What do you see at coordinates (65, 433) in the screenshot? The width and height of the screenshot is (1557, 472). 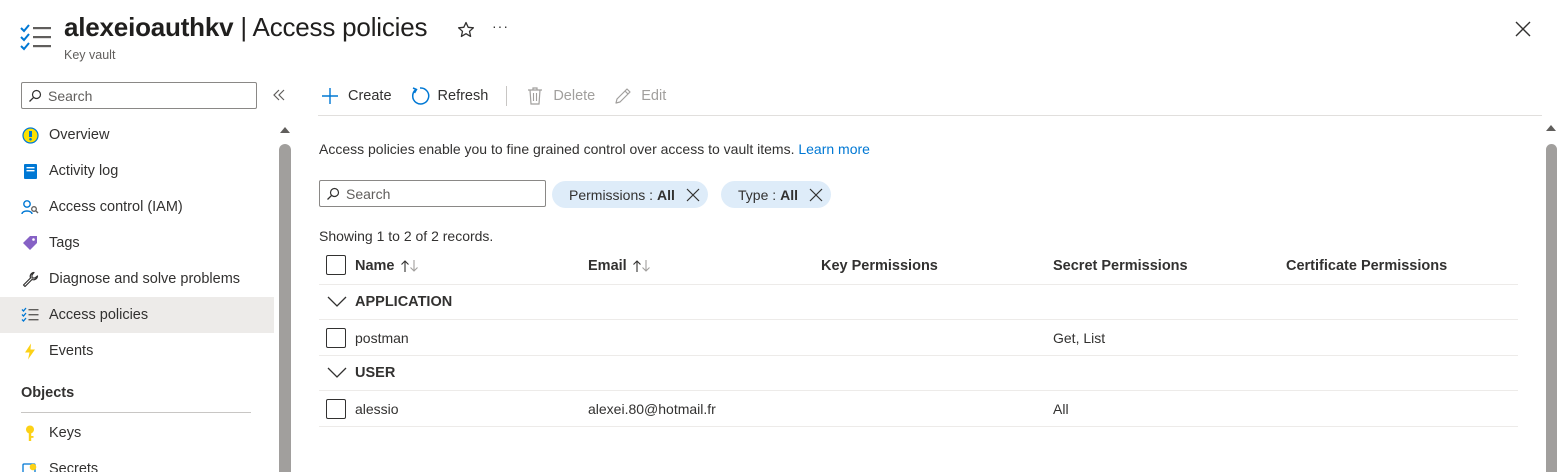 I see `sidebar-item-label: Keys` at bounding box center [65, 433].